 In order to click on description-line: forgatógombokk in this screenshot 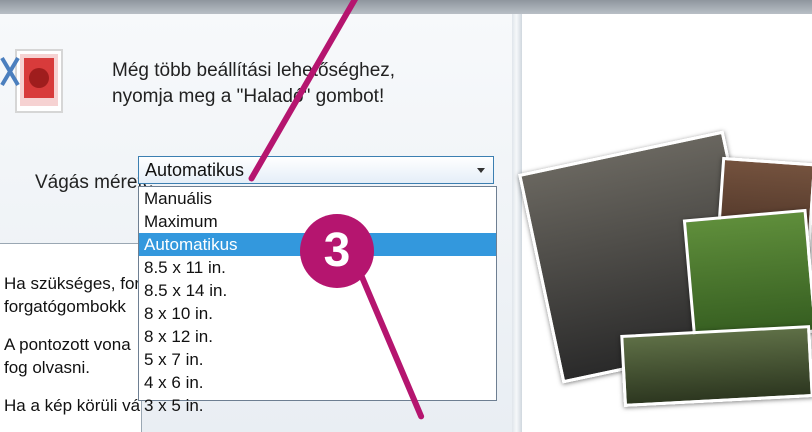, I will do `click(65, 306)`.